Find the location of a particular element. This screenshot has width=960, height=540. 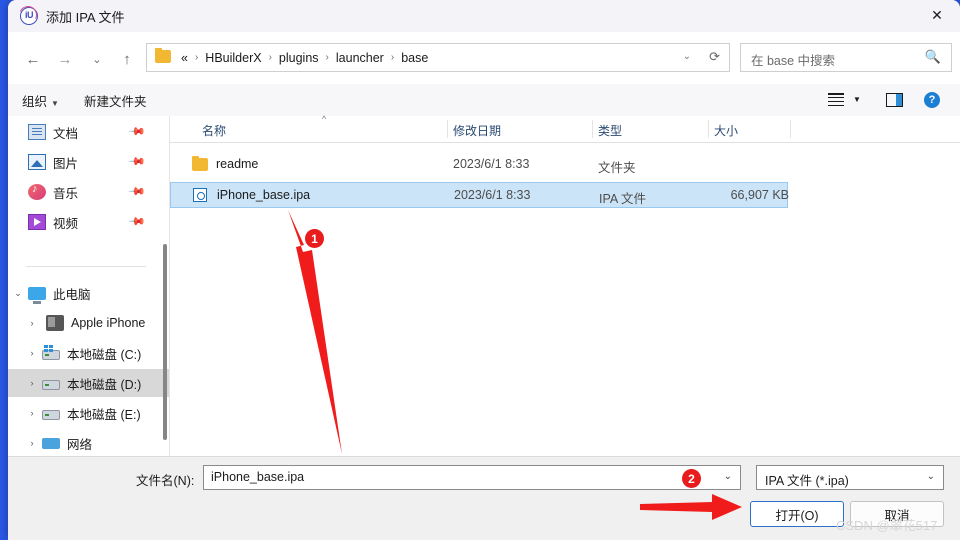

watermark: CSDN @翠花517 is located at coordinates (887, 525).